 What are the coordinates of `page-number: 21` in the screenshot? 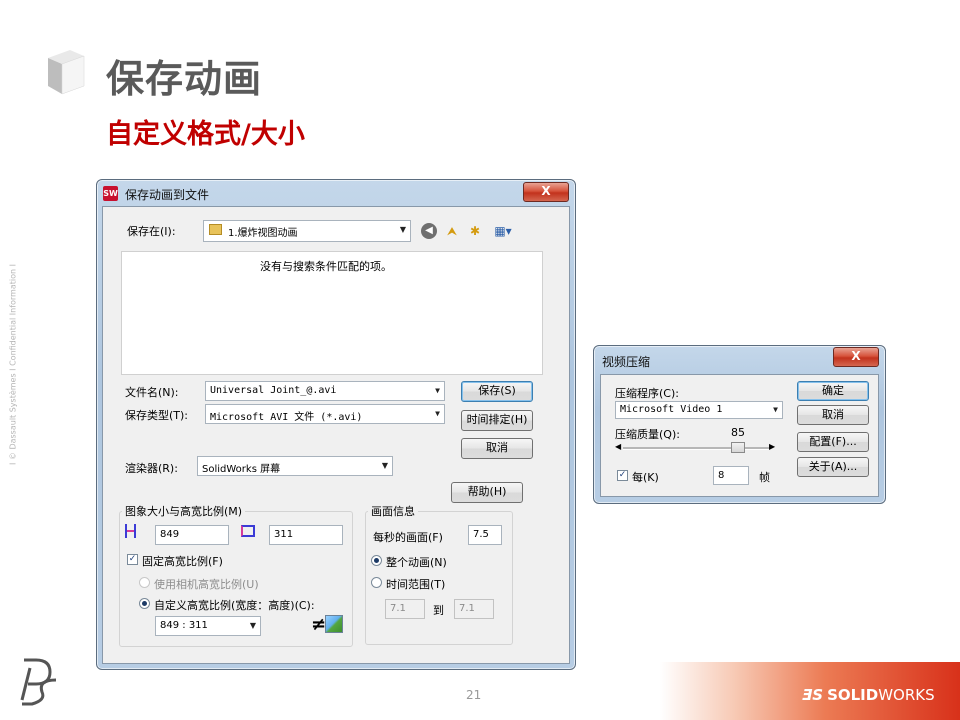 It's located at (474, 695).